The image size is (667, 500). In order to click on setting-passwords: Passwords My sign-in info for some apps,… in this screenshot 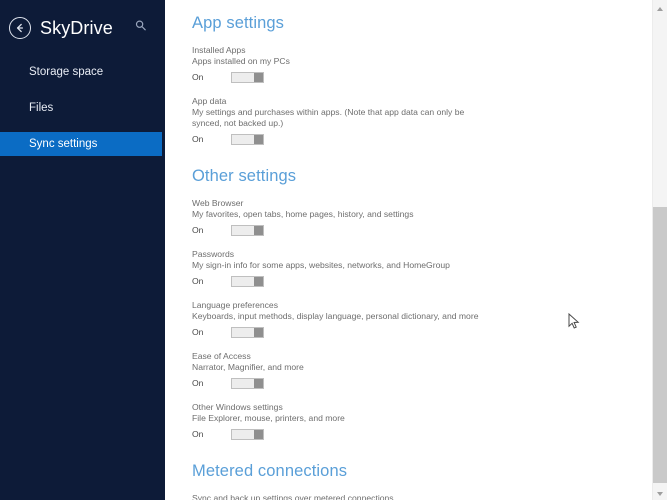, I will do `click(342, 268)`.